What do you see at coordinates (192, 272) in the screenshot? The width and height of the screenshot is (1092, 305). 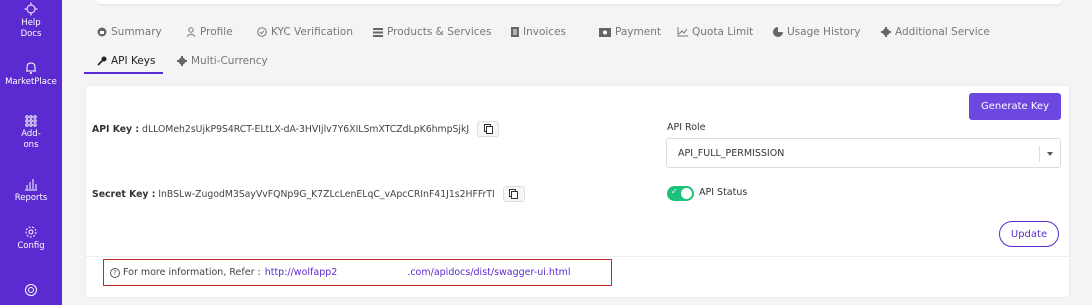 I see `info-text: For more information, Refer :` at bounding box center [192, 272].